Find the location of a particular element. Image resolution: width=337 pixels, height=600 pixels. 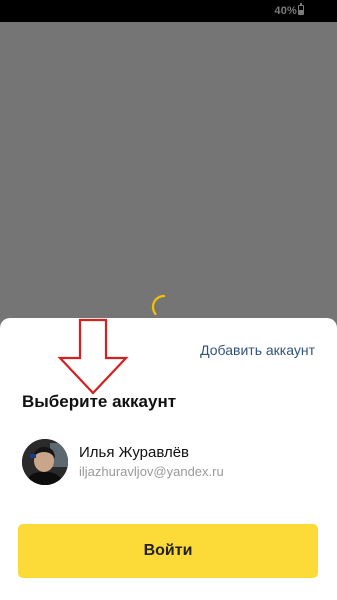

login-button-label: Войти is located at coordinates (168, 550).